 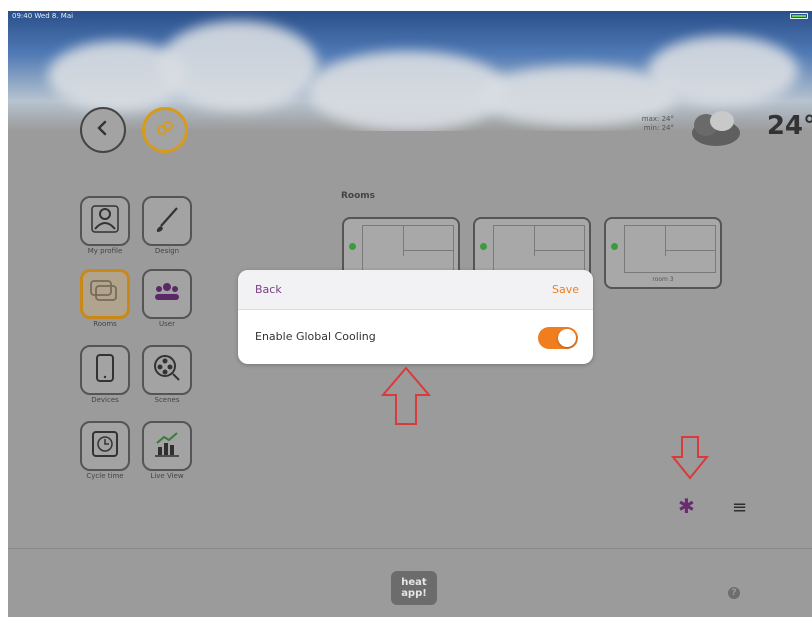 I want to click on link-button, so click(x=165, y=130).